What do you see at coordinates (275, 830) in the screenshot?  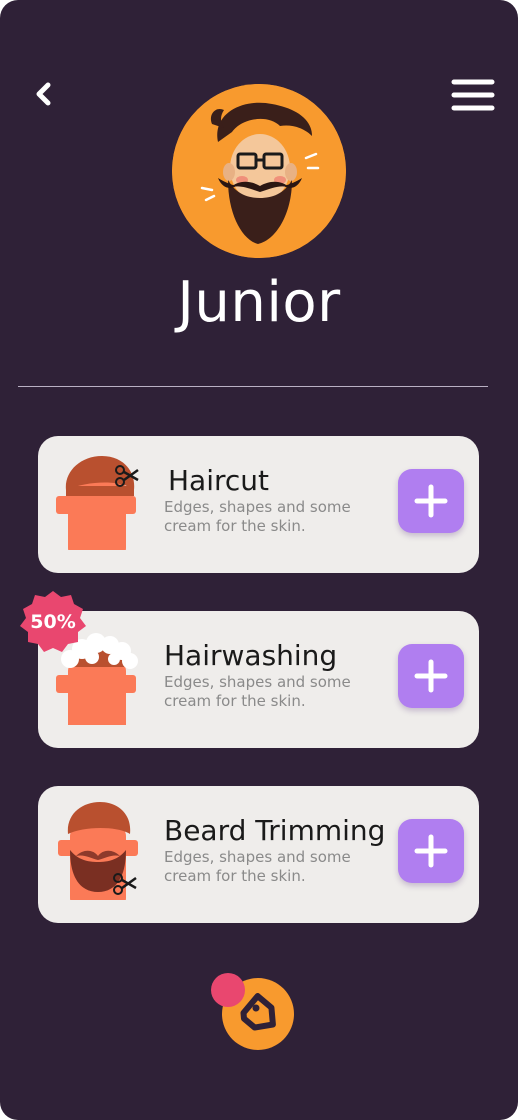 I see `service-title: Beard Trimming` at bounding box center [275, 830].